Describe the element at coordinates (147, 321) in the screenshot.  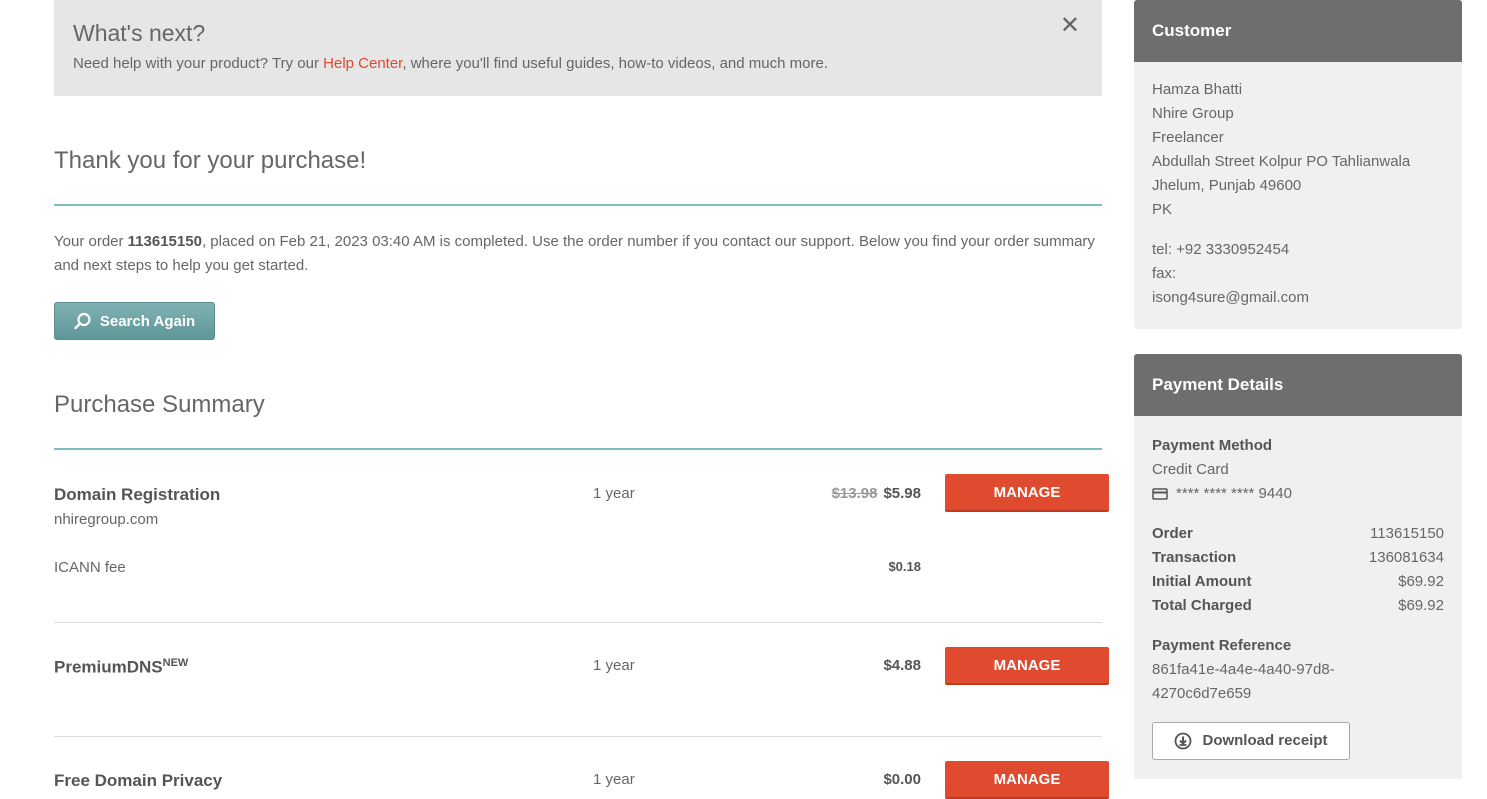
I see `search-again-label: Search Again` at that location.